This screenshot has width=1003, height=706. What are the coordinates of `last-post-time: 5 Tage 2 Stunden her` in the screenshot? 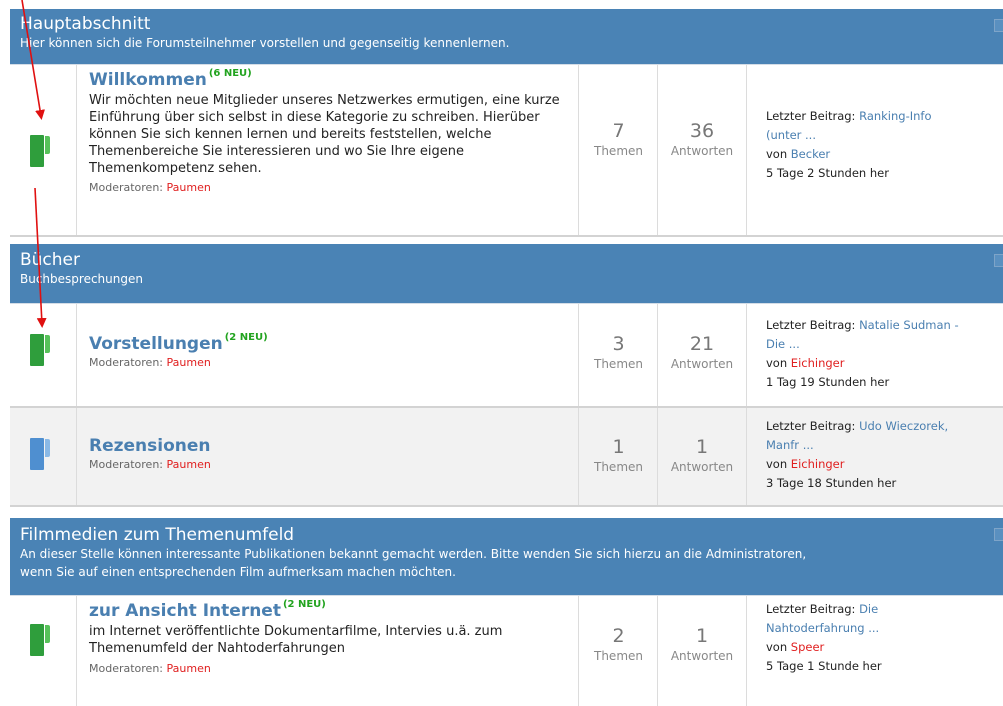 It's located at (827, 173).